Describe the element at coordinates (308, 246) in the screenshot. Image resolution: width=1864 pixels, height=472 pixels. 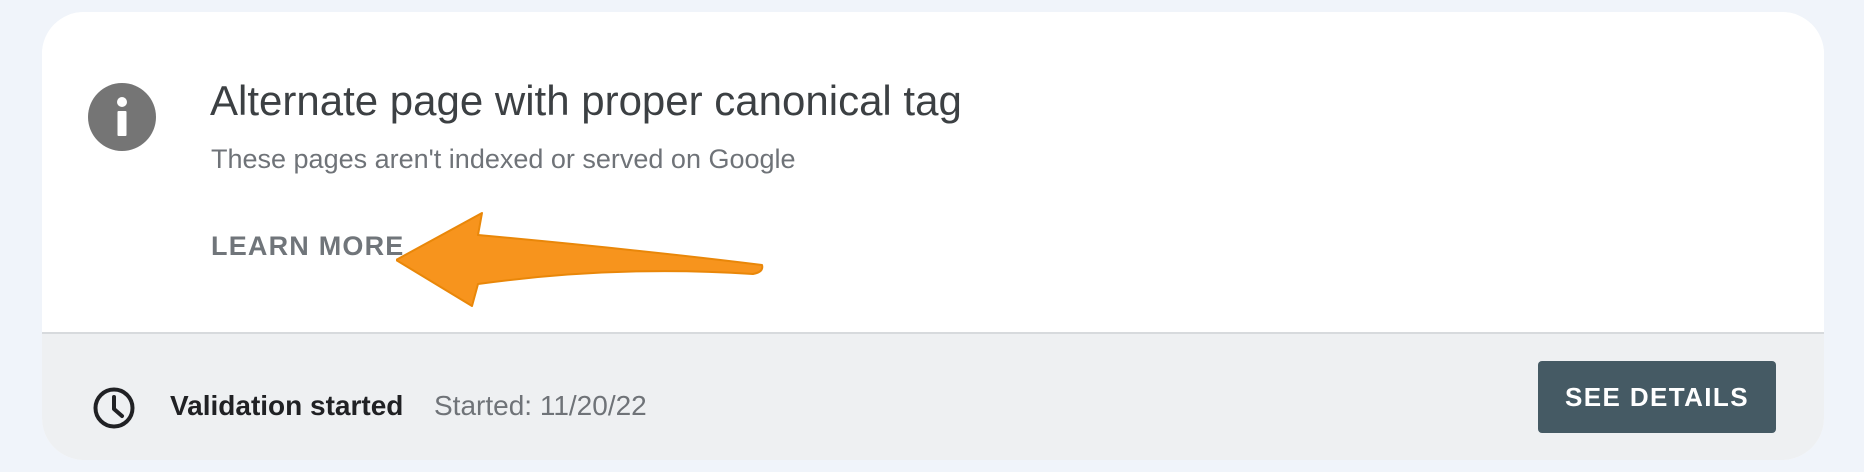
I see `learn-more-link: LEARN MORE` at that location.